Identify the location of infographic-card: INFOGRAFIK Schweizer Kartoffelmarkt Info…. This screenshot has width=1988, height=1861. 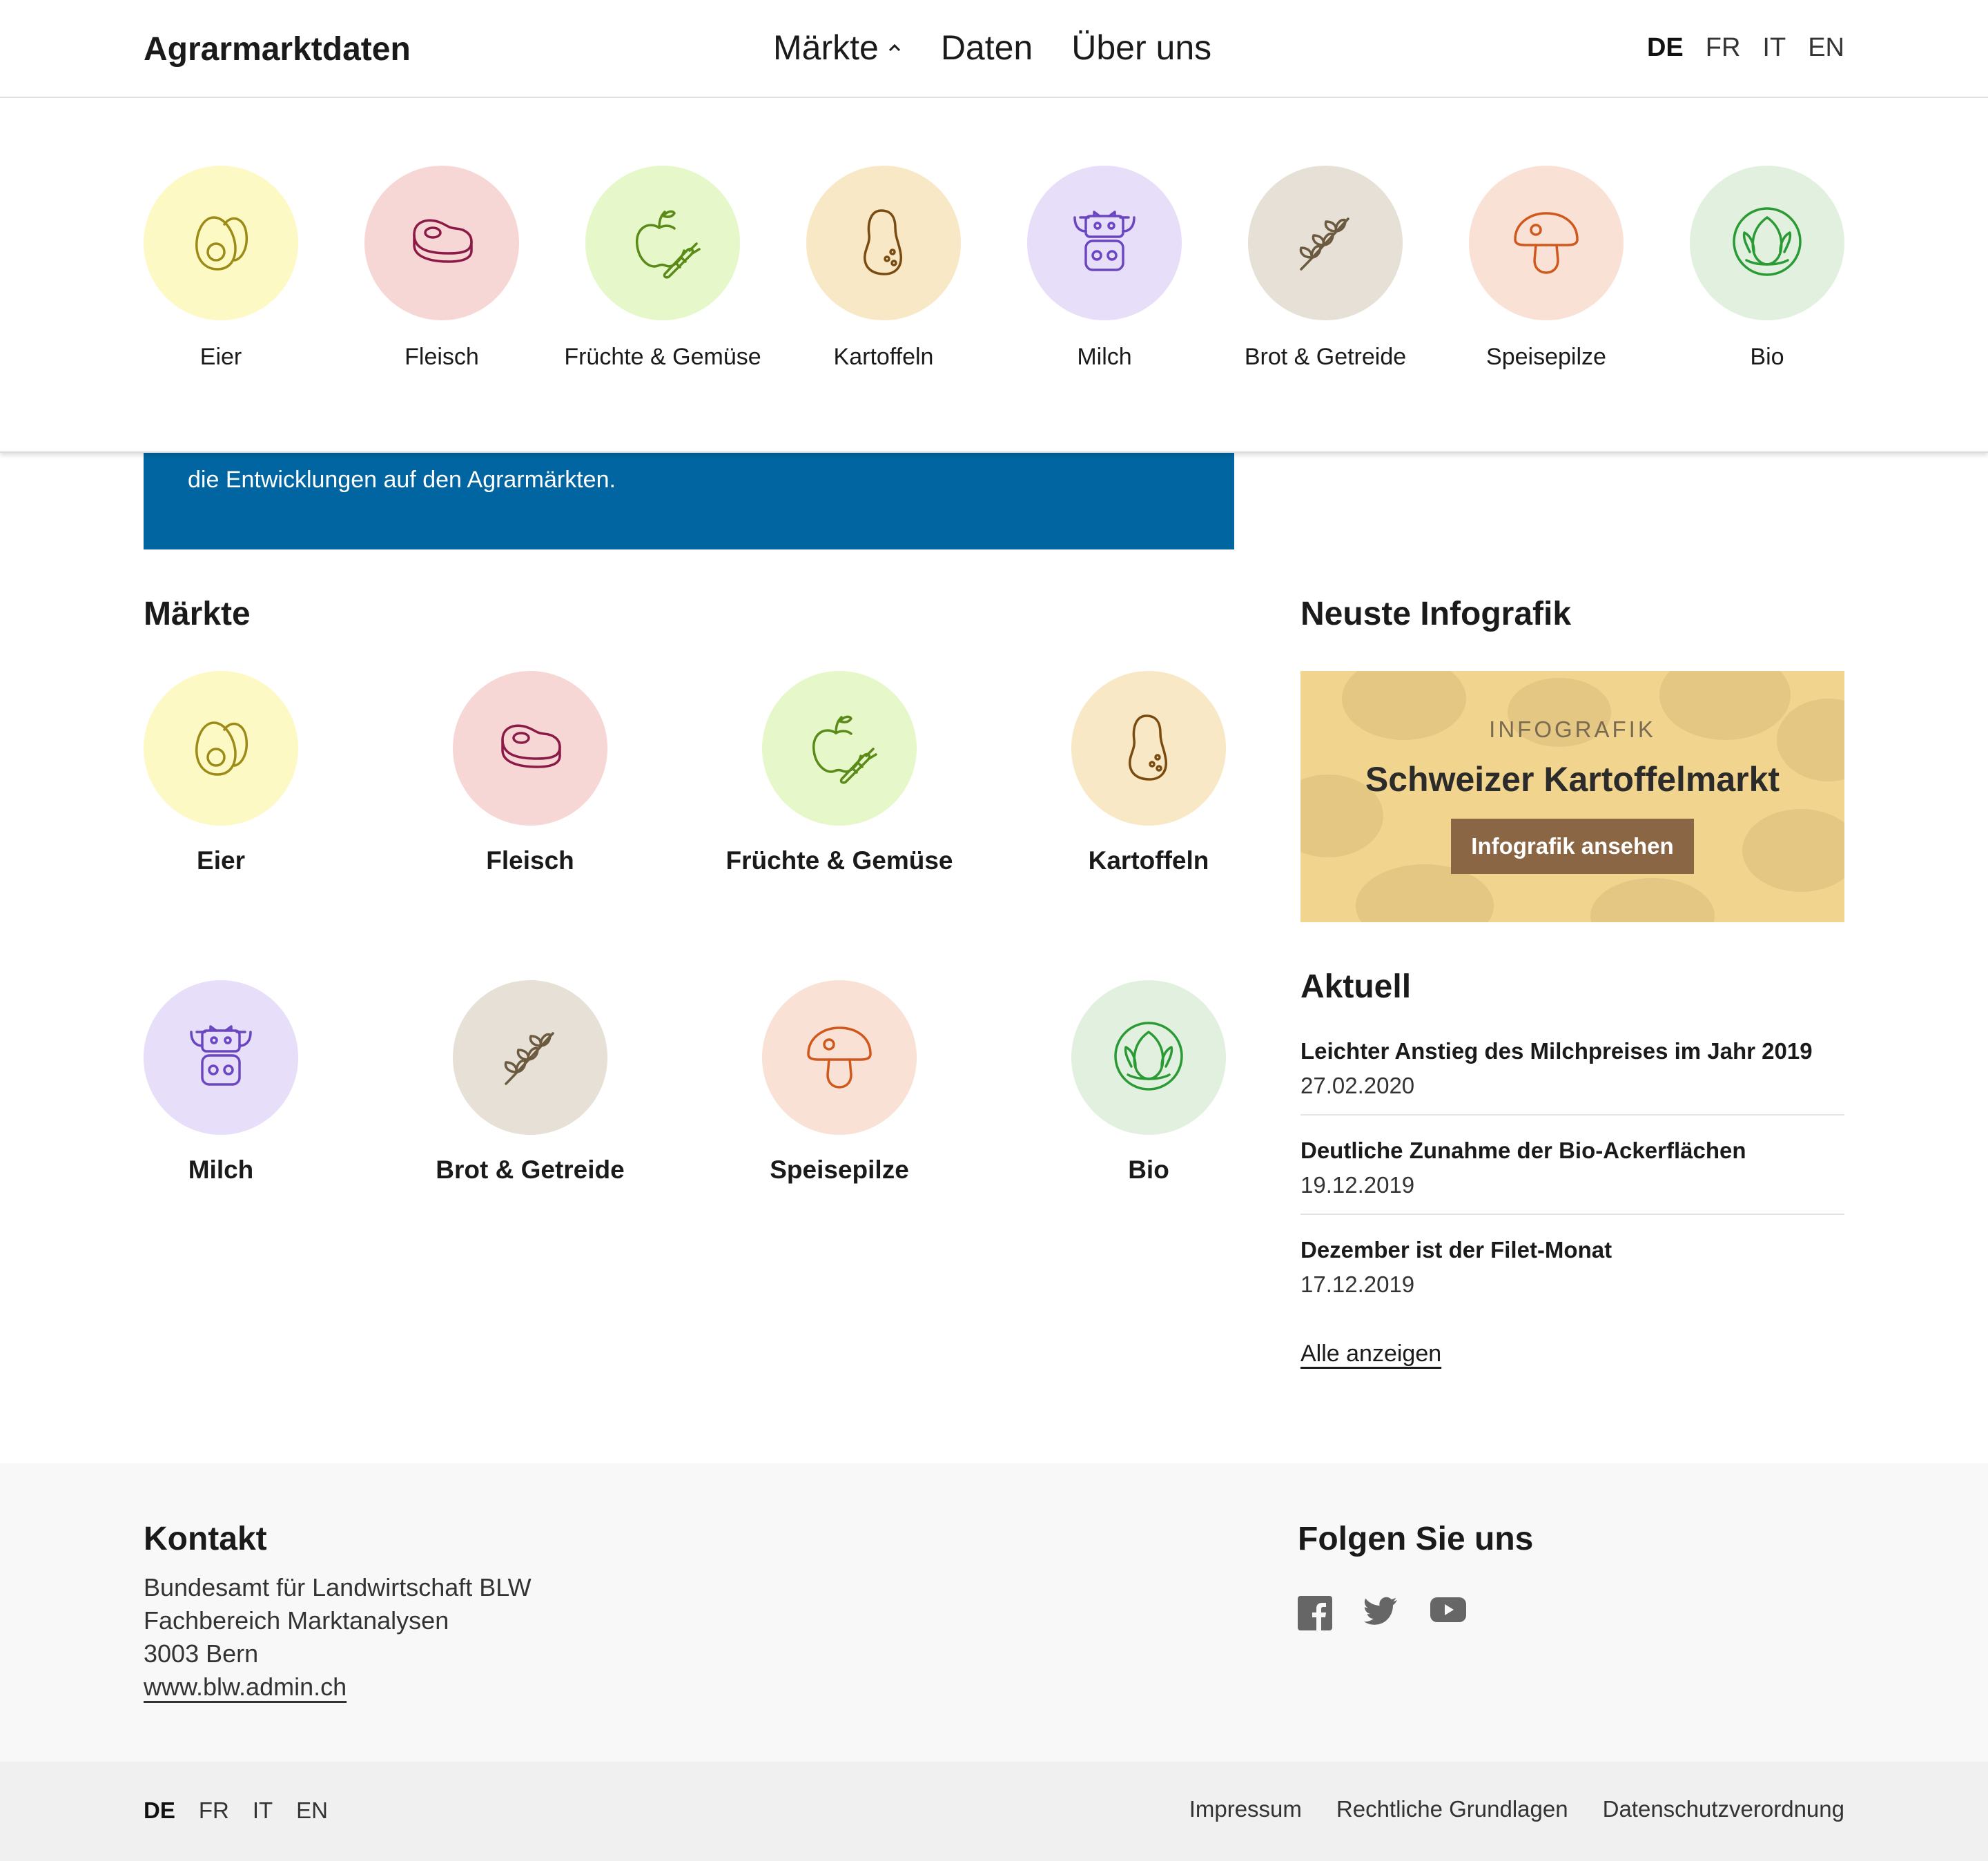
(1572, 797).